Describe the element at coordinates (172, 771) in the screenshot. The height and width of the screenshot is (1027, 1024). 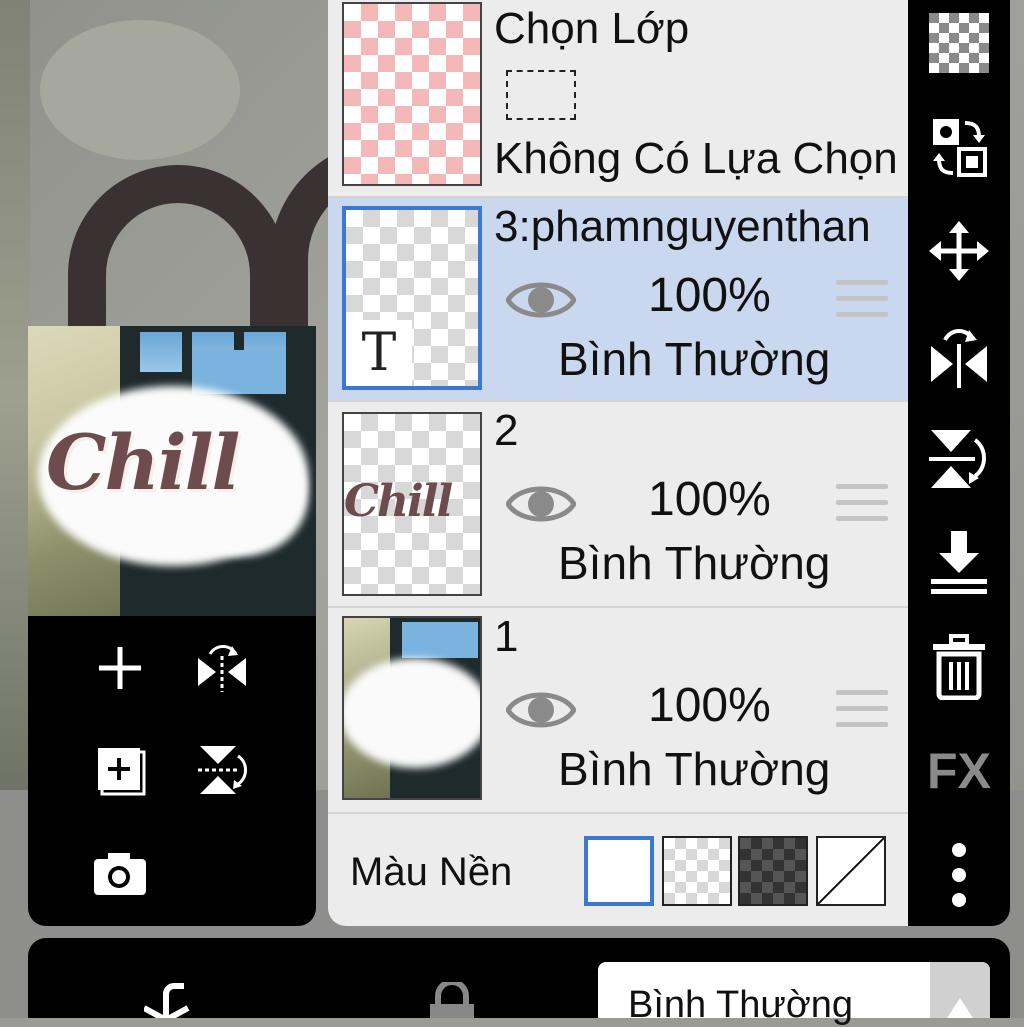
I see `left-toolbar` at that location.